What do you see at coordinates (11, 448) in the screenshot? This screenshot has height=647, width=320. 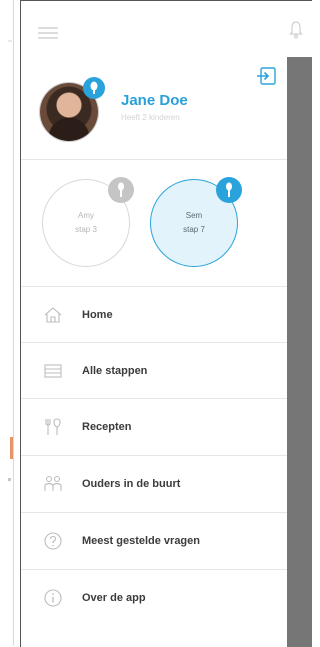 I see `background-accent` at bounding box center [11, 448].